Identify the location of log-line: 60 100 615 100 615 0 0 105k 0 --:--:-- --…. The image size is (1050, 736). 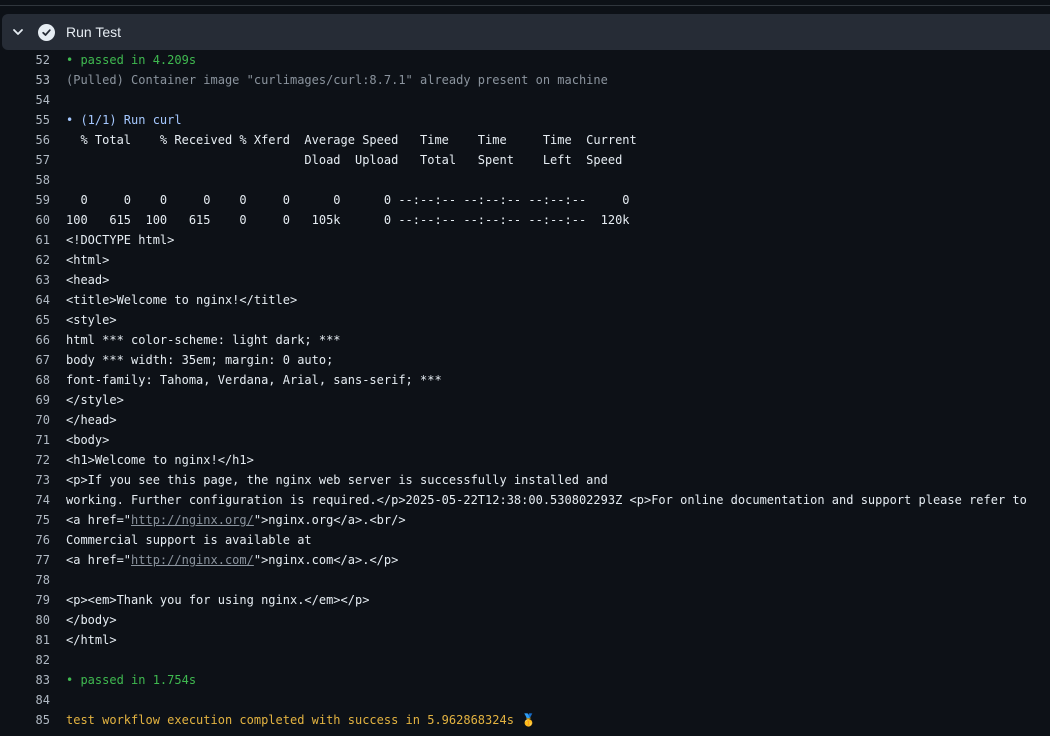
(525, 220).